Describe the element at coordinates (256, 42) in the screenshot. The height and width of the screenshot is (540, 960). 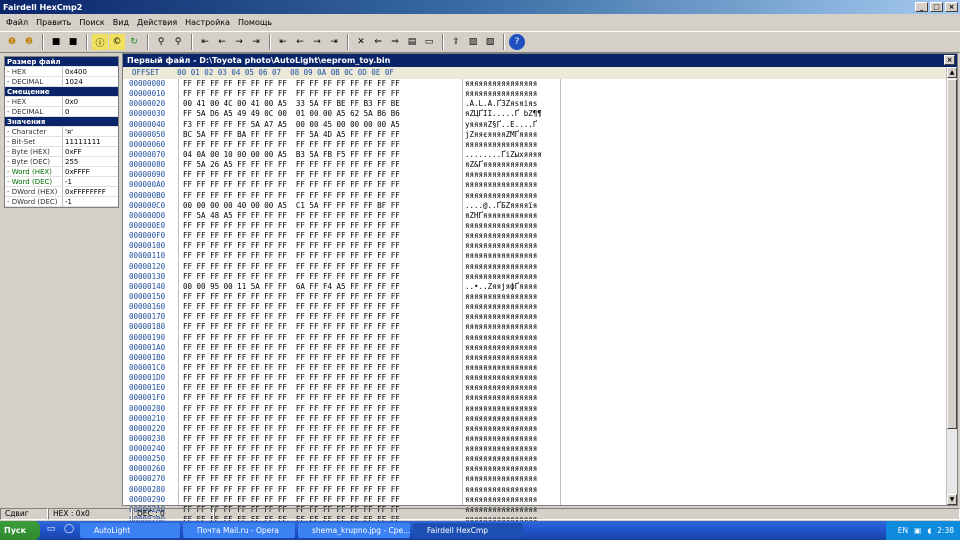
I see `nav-last-icon: ⇥` at that location.